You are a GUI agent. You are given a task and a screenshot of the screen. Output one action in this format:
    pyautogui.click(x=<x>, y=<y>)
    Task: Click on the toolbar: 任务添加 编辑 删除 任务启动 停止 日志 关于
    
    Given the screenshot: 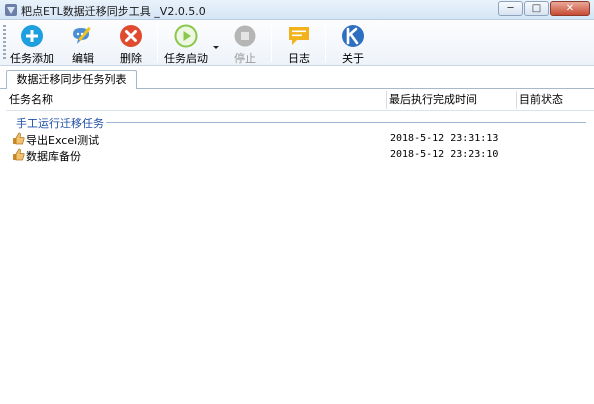 What is the action you would take?
    pyautogui.click(x=297, y=43)
    